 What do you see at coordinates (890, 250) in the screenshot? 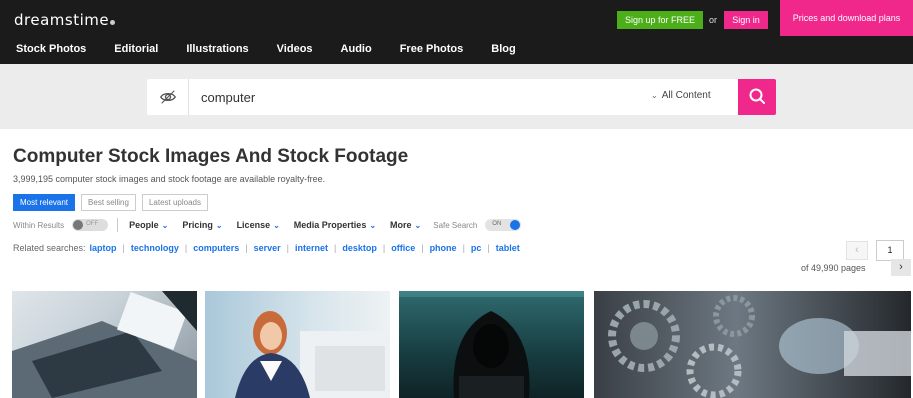
I see `page-number-input: 1` at bounding box center [890, 250].